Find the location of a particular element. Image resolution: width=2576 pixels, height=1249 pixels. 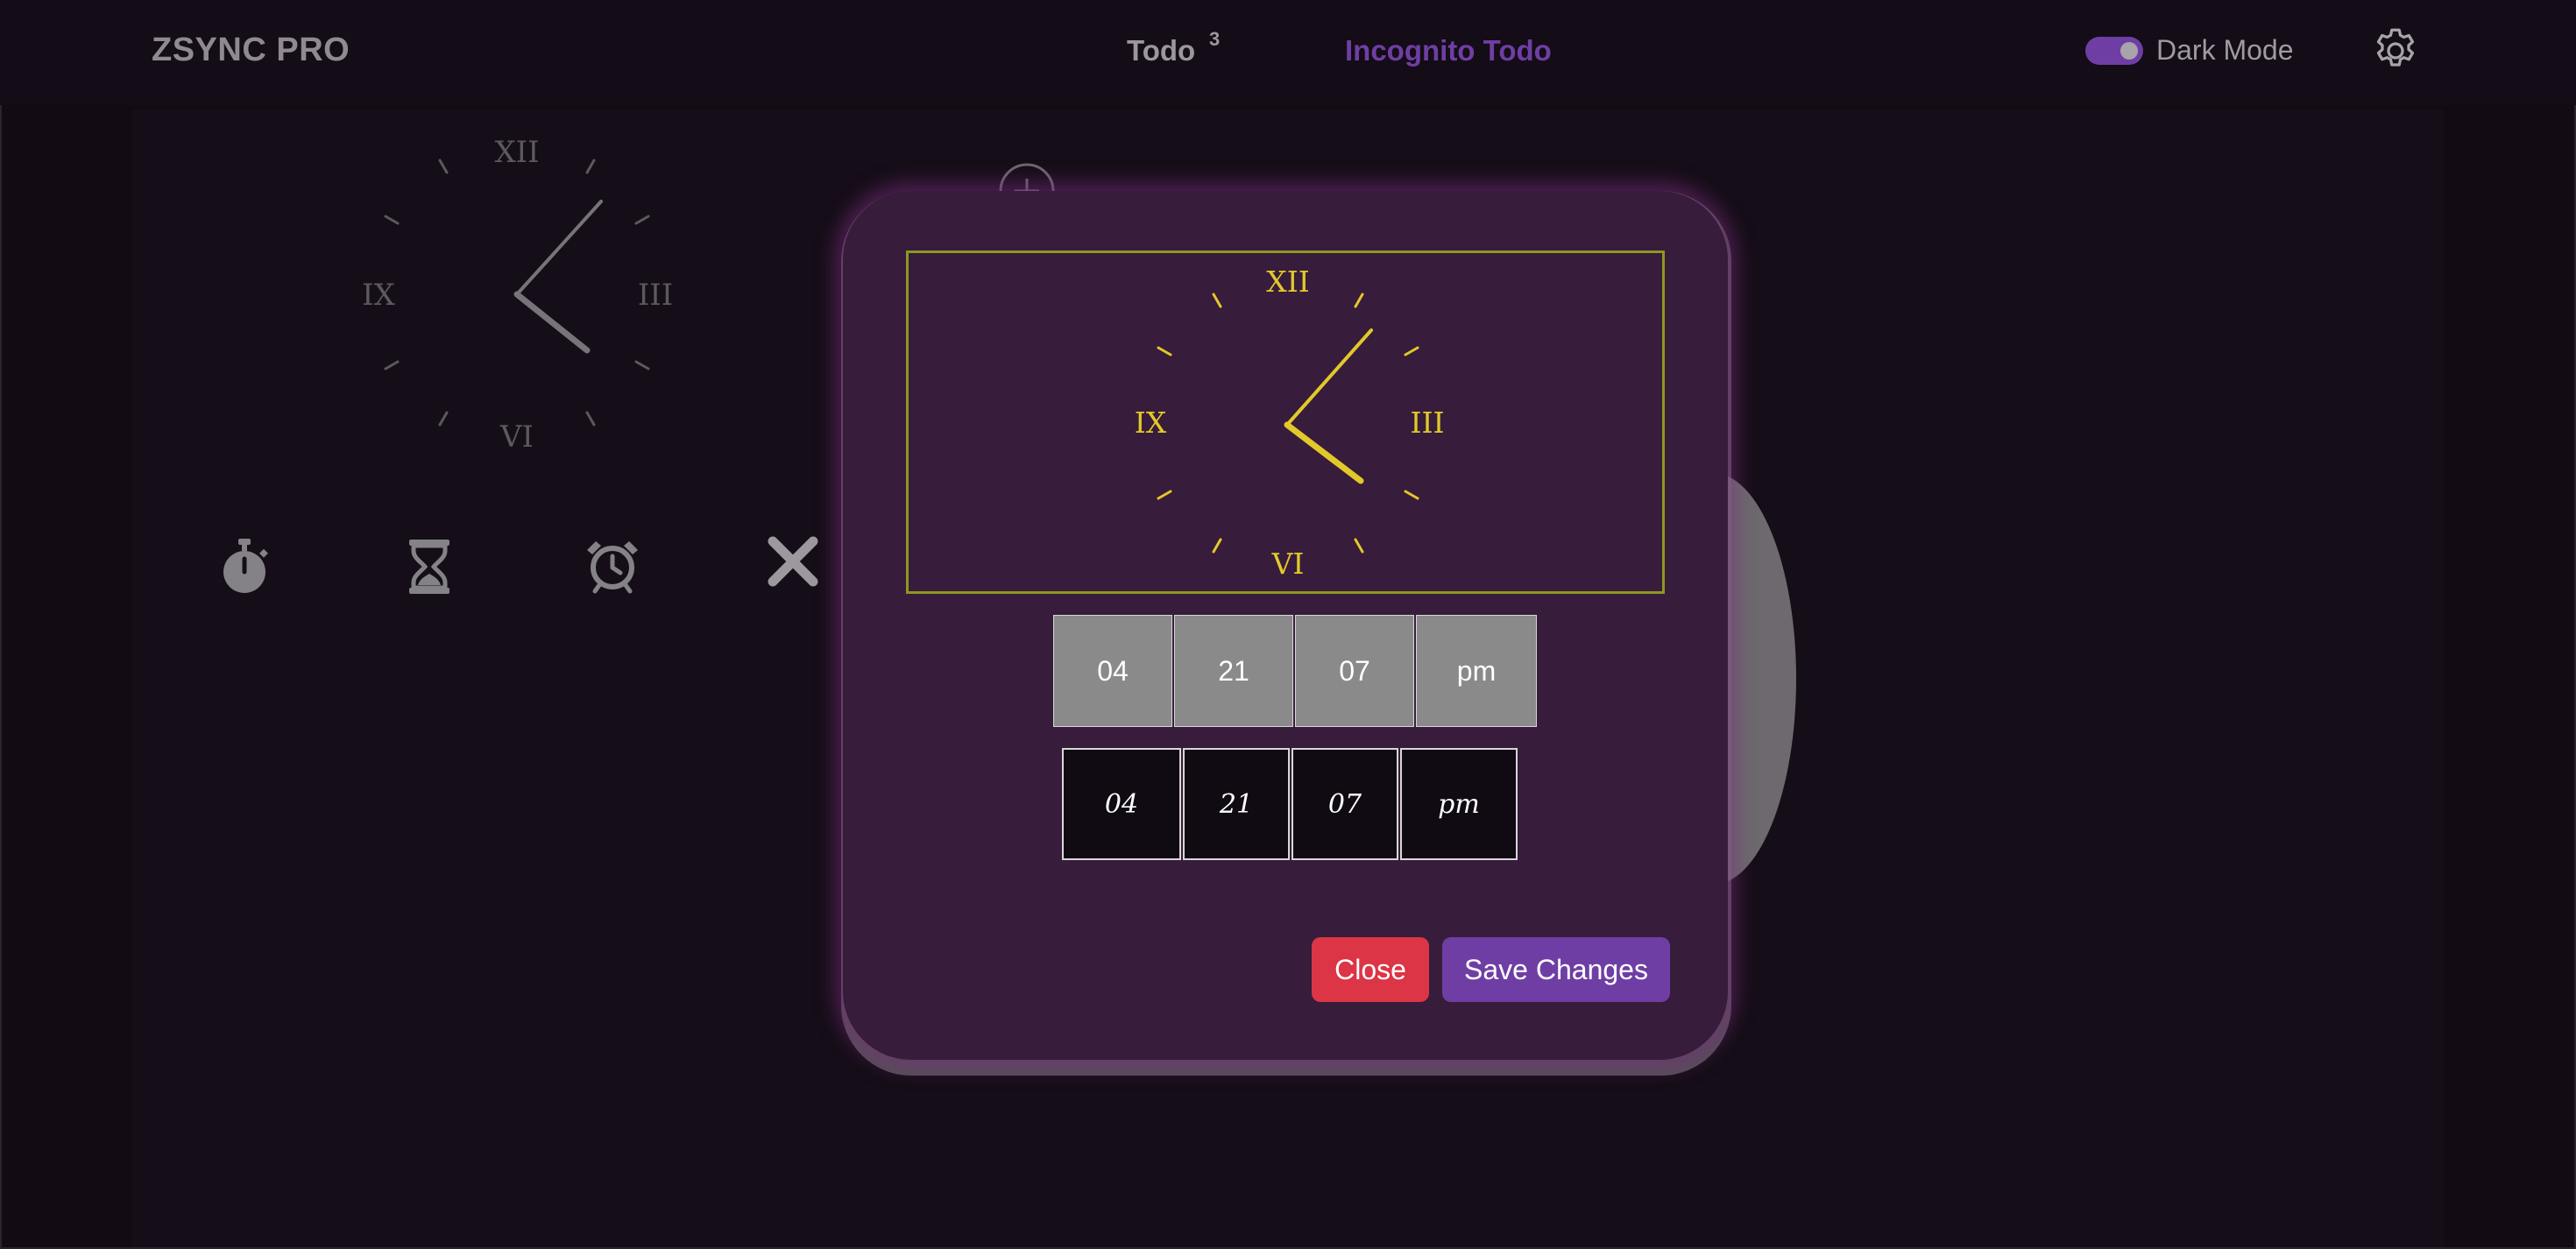

time-display-row: 04 21 07 pm is located at coordinates (1290, 804).